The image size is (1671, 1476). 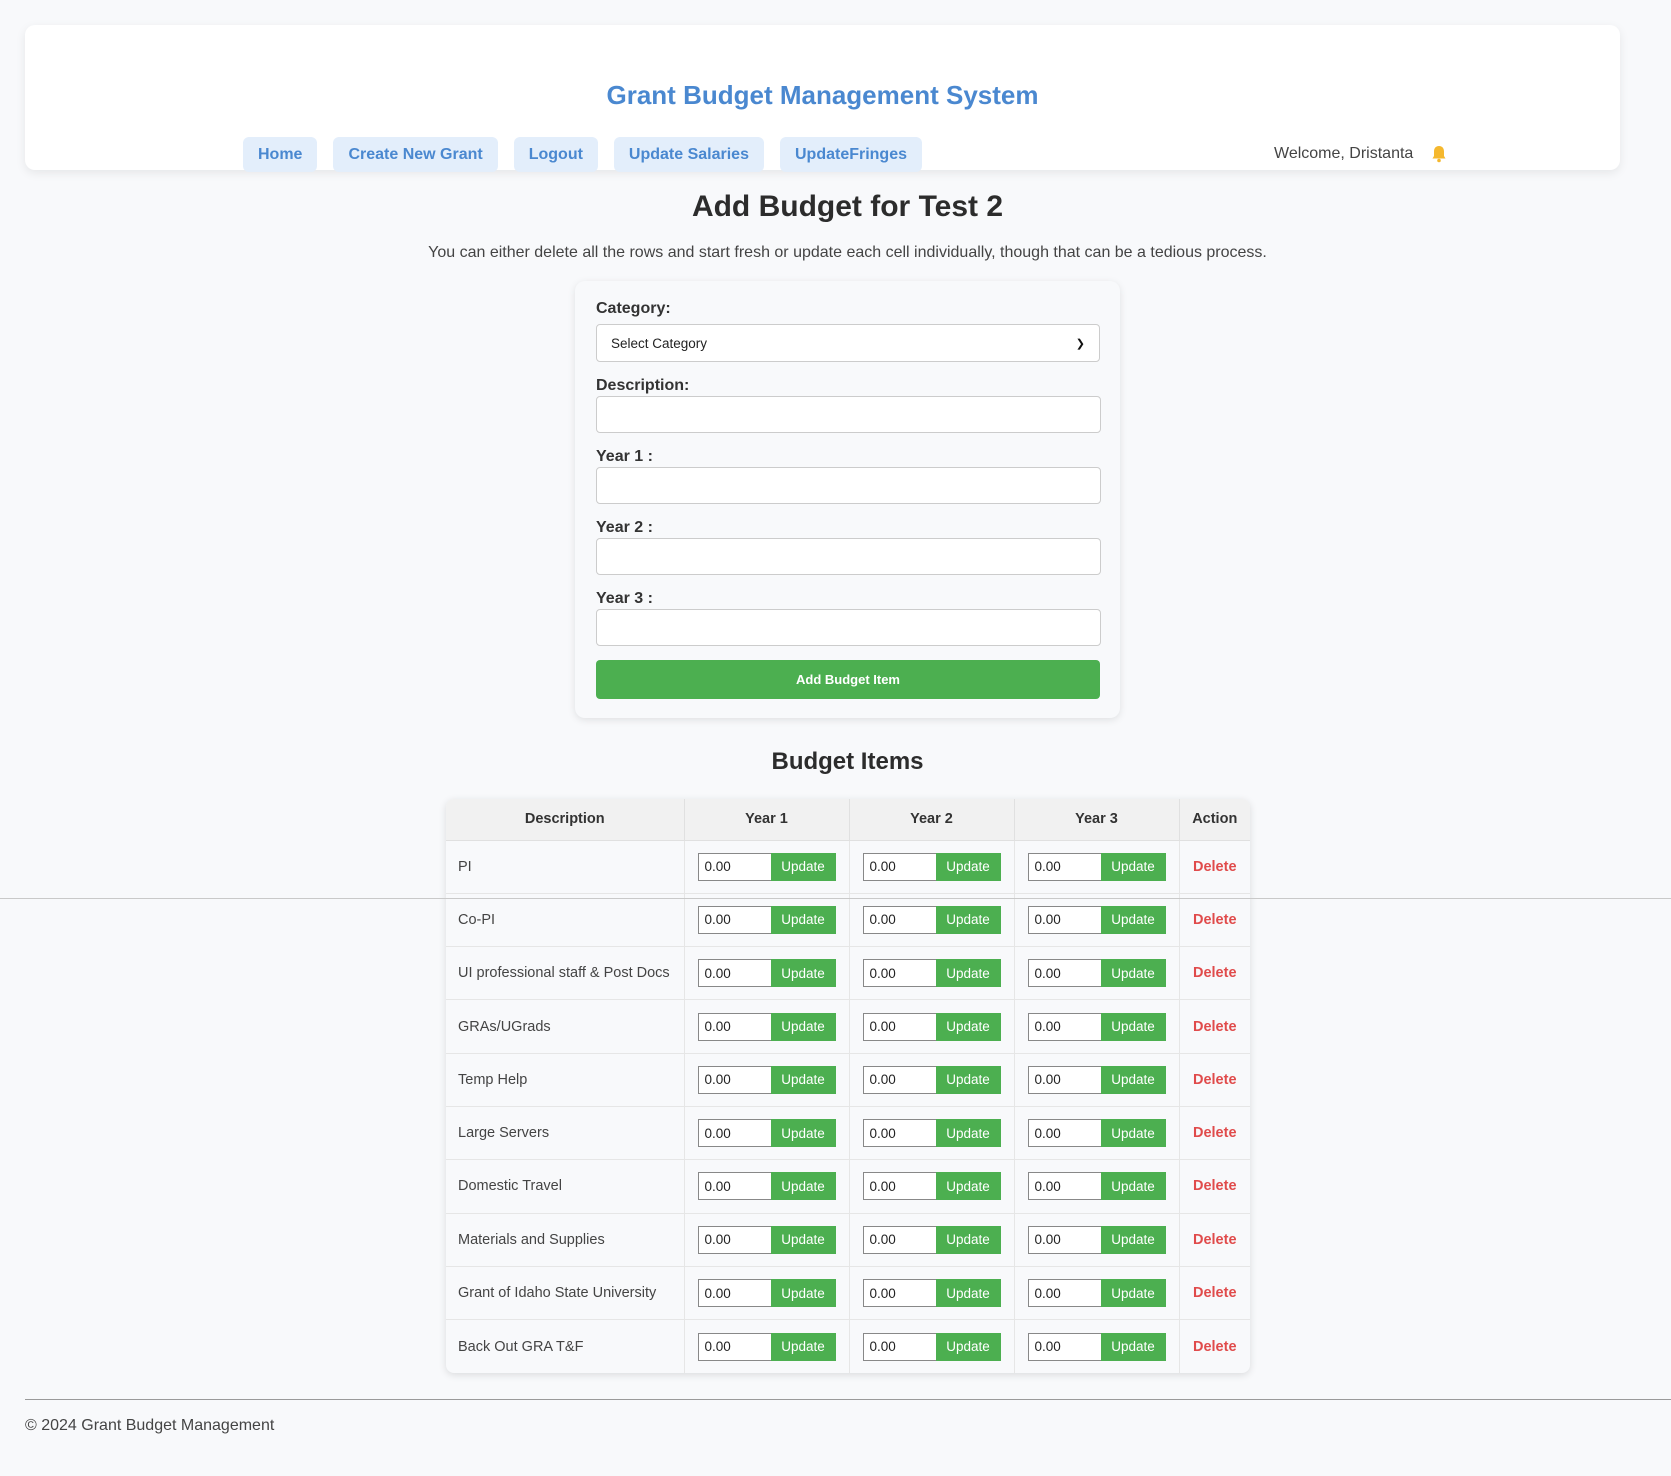 I want to click on table-row: Co-PI Update Update Update Delete, so click(x=848, y=920).